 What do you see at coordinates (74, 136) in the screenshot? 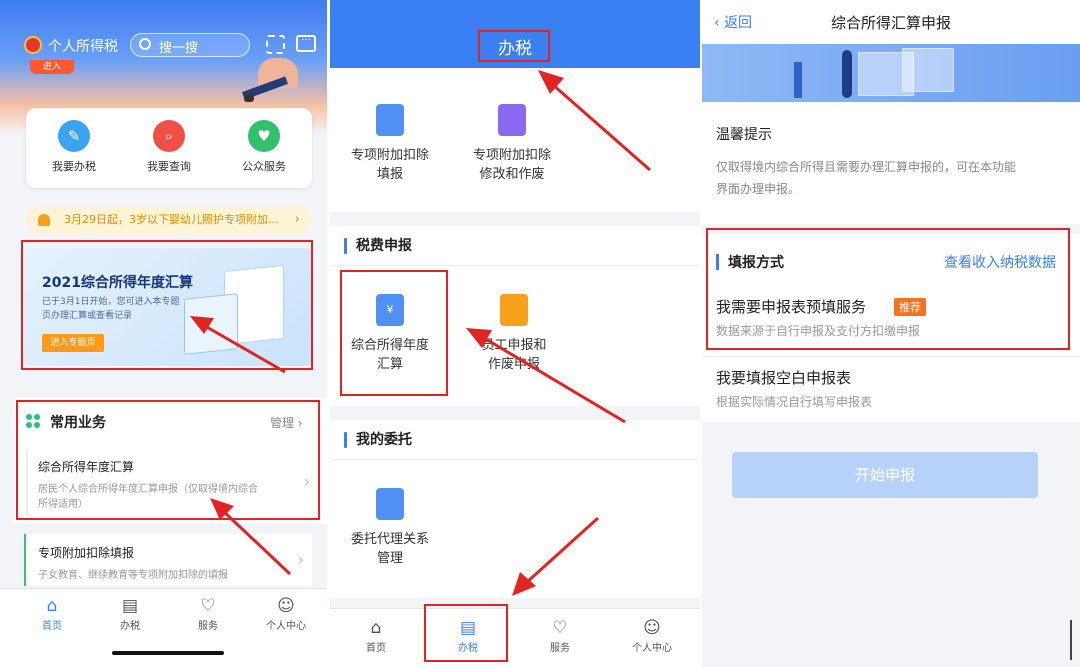
I see `pen-icon: ✎` at bounding box center [74, 136].